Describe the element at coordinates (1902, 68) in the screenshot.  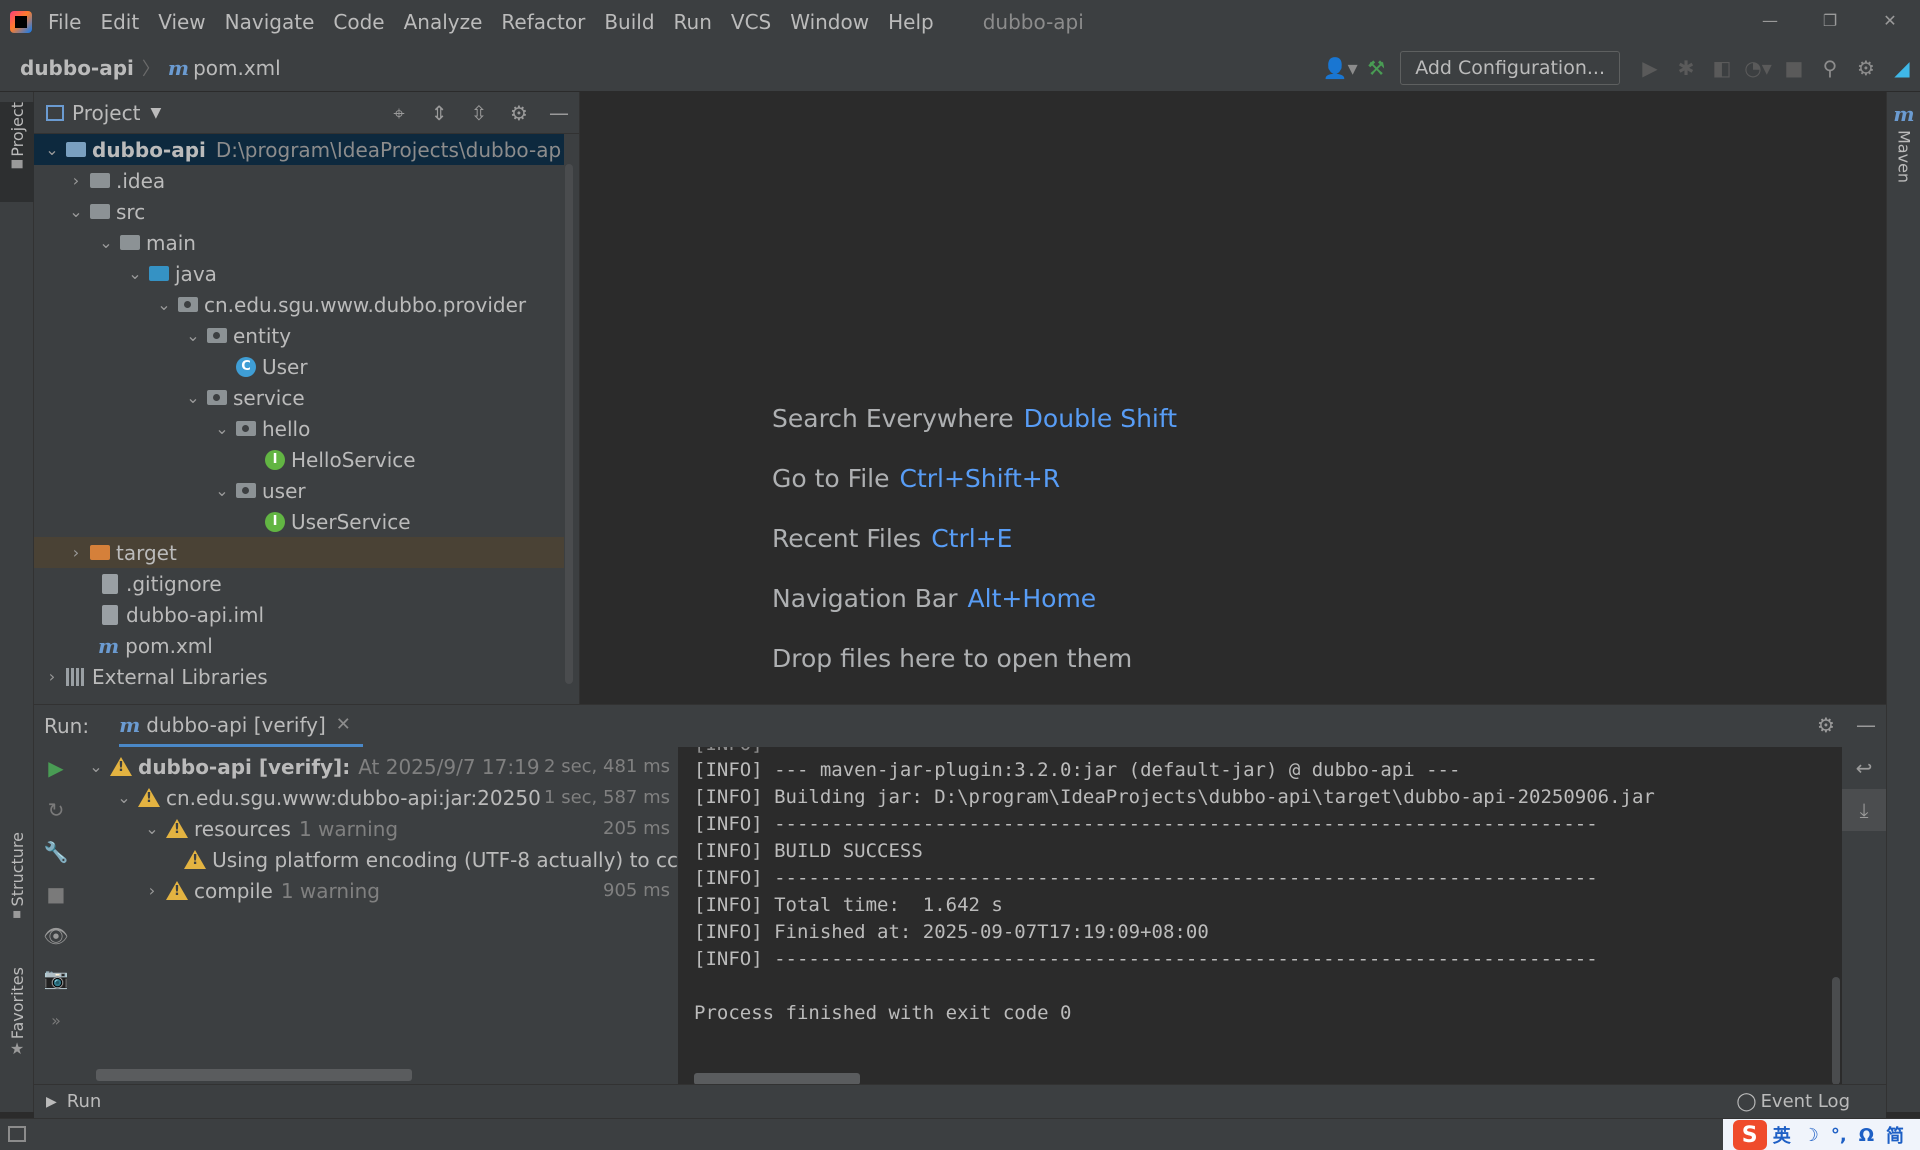
I see `jetbrains-toolbox-icon: ◢` at that location.